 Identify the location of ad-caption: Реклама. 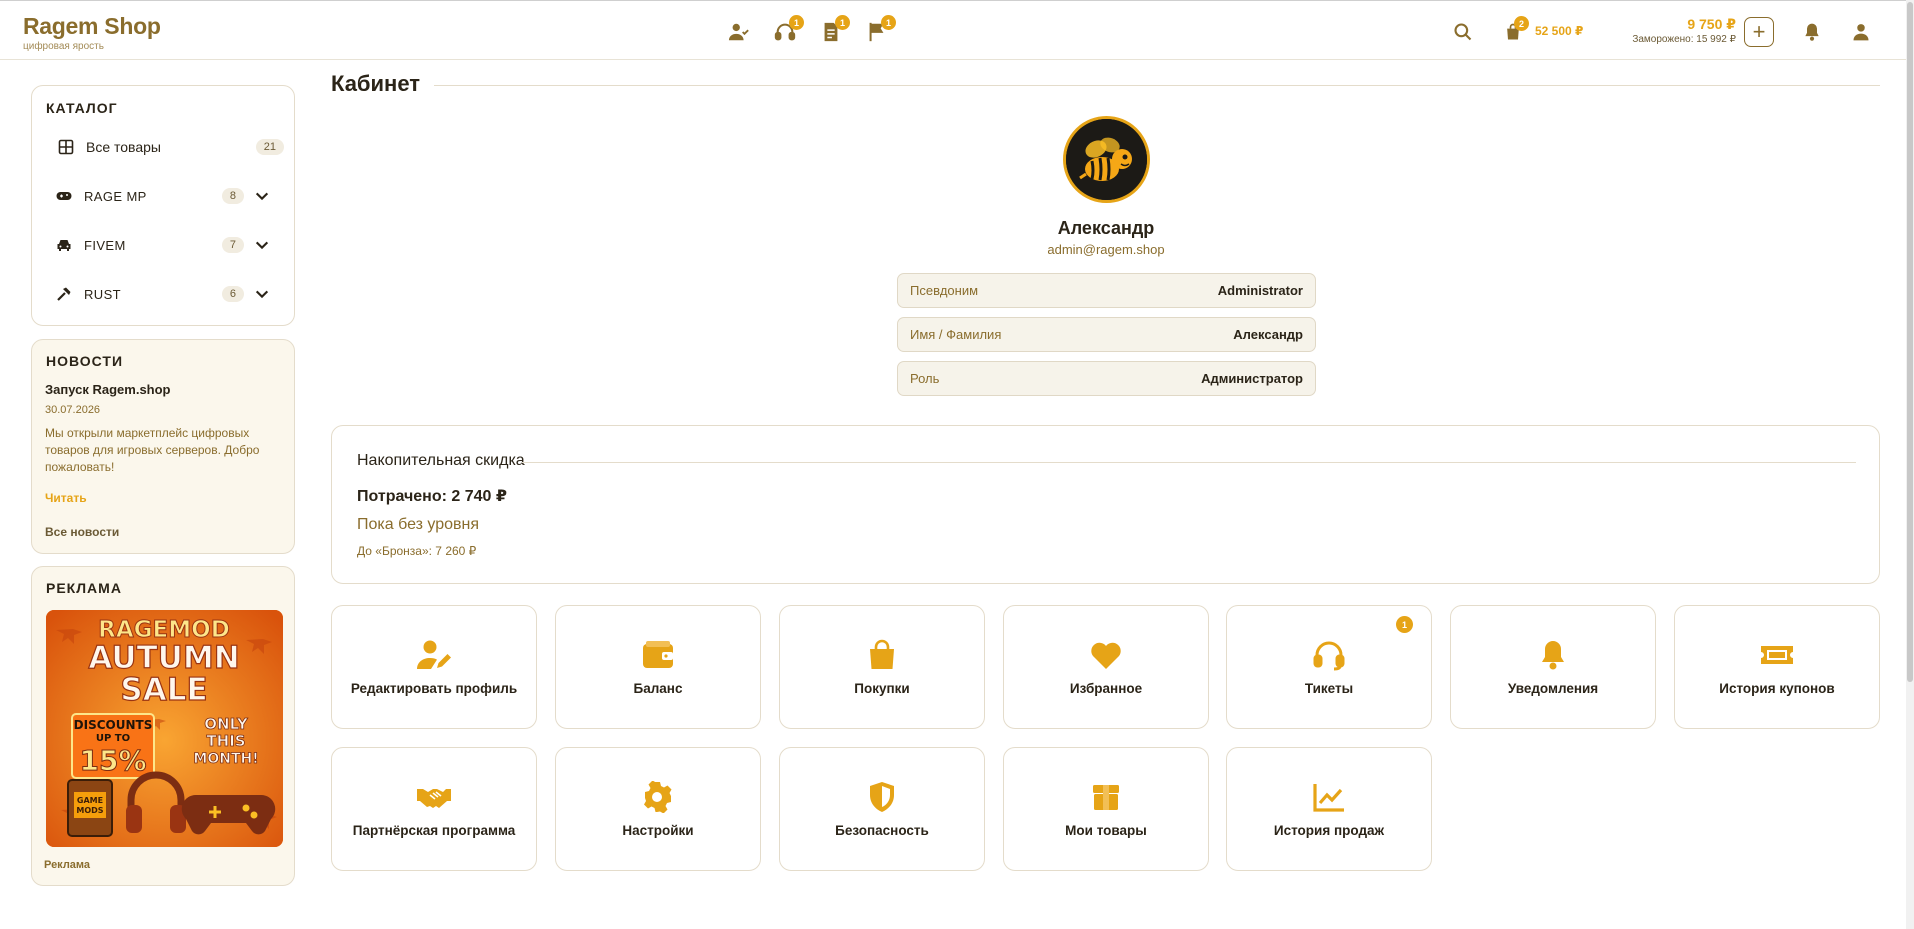
(67, 865).